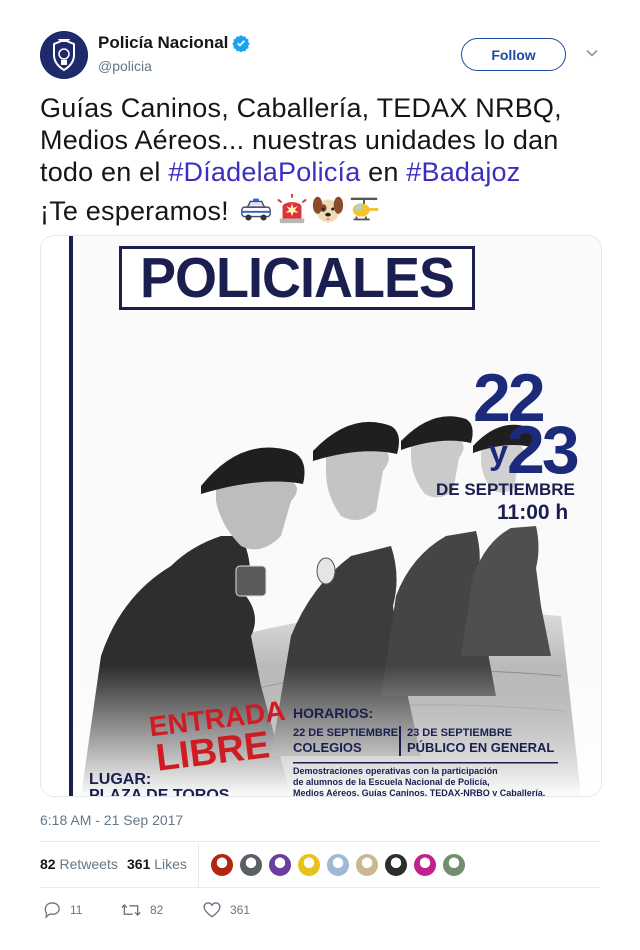 This screenshot has width=640, height=950. I want to click on poster-title-box: POLICIALES, so click(297, 278).